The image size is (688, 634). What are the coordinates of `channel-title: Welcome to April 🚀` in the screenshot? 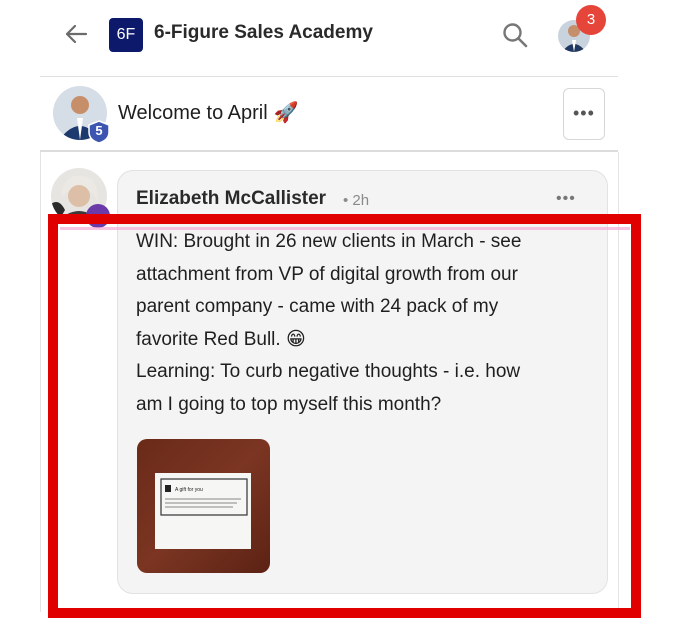 It's located at (208, 112).